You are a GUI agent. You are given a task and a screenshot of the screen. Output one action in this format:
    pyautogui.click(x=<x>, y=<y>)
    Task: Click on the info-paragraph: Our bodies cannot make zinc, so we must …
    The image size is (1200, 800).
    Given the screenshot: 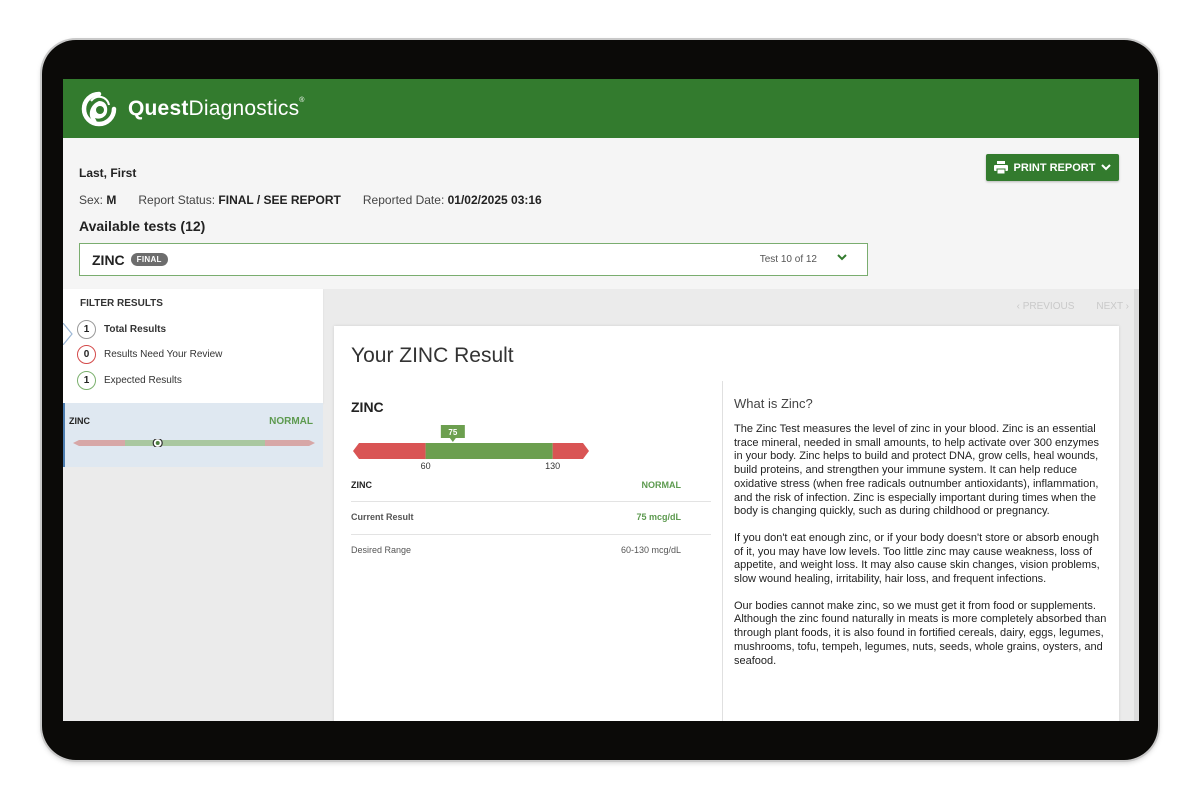 What is the action you would take?
    pyautogui.click(x=920, y=633)
    